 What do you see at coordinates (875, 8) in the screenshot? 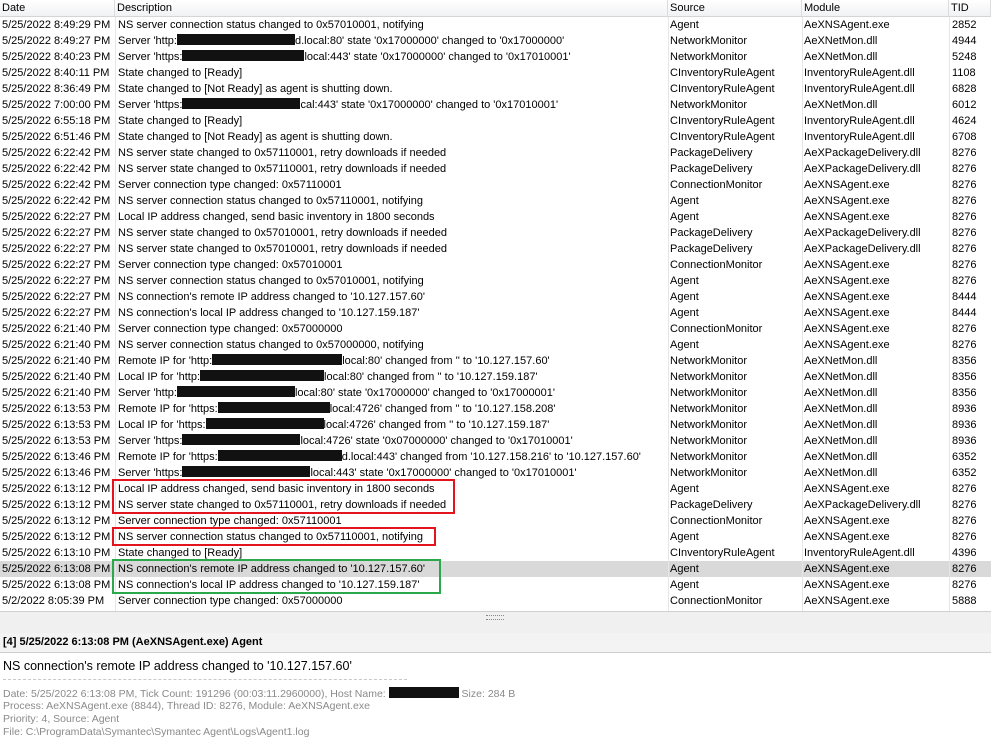
I see `column-header-module: Module` at bounding box center [875, 8].